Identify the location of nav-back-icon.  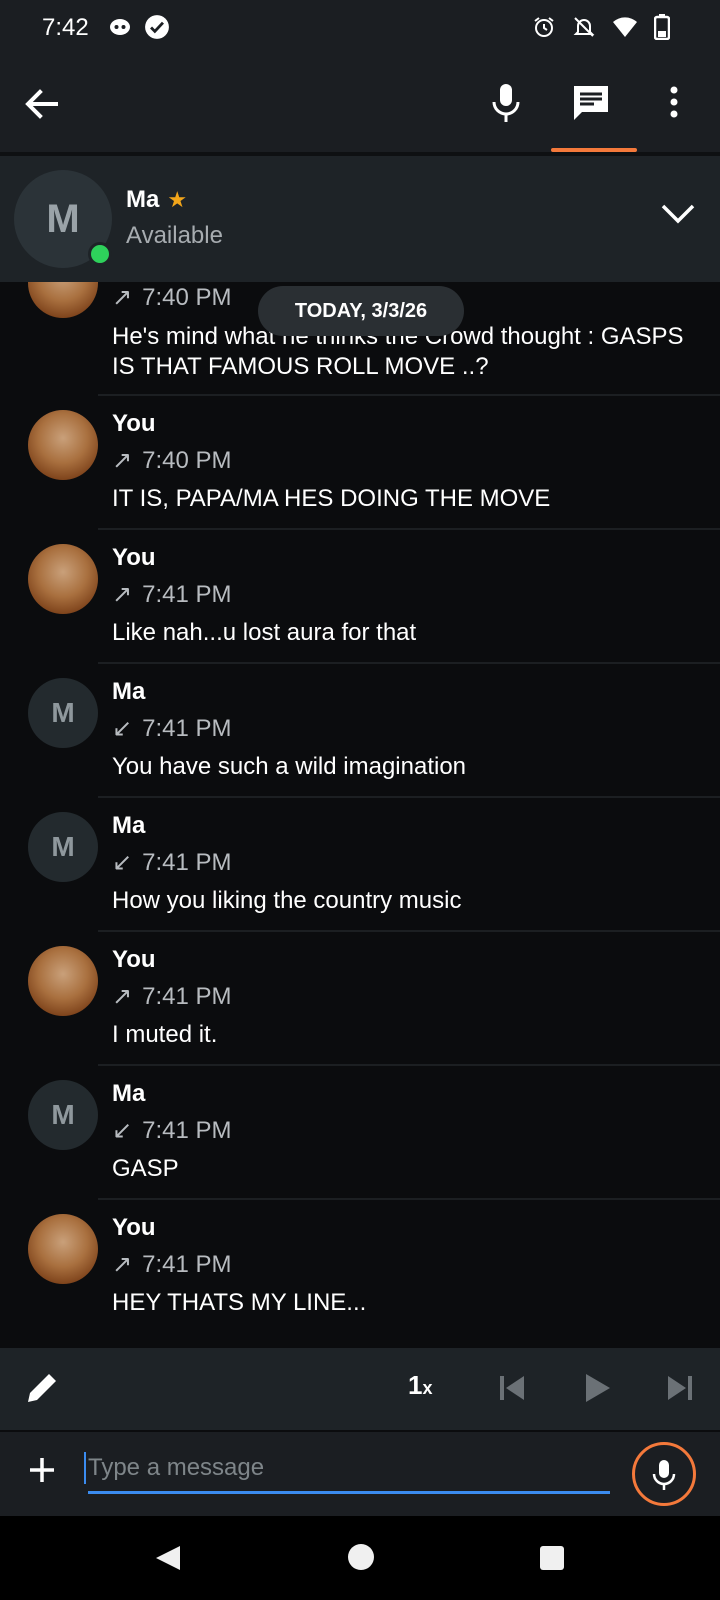
(168, 1558).